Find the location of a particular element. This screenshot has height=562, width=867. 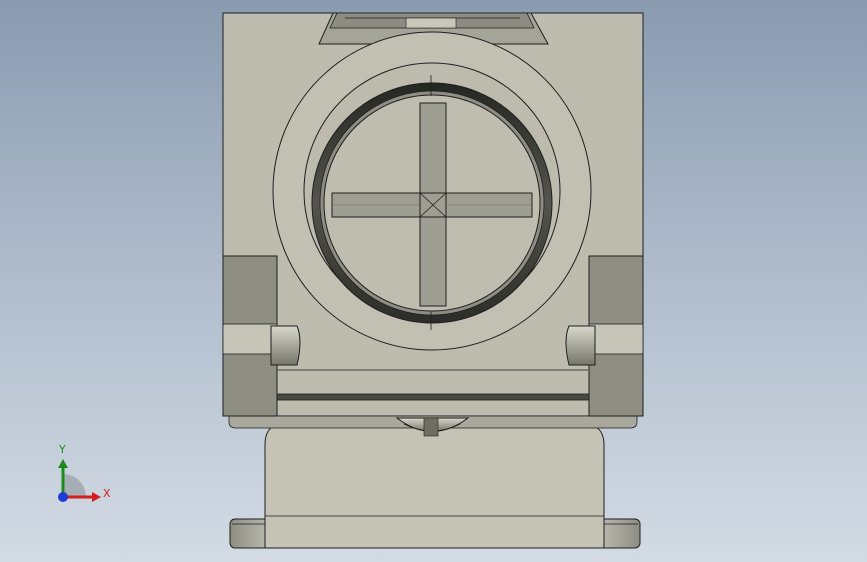

triad-z-axis is located at coordinates (63, 497).